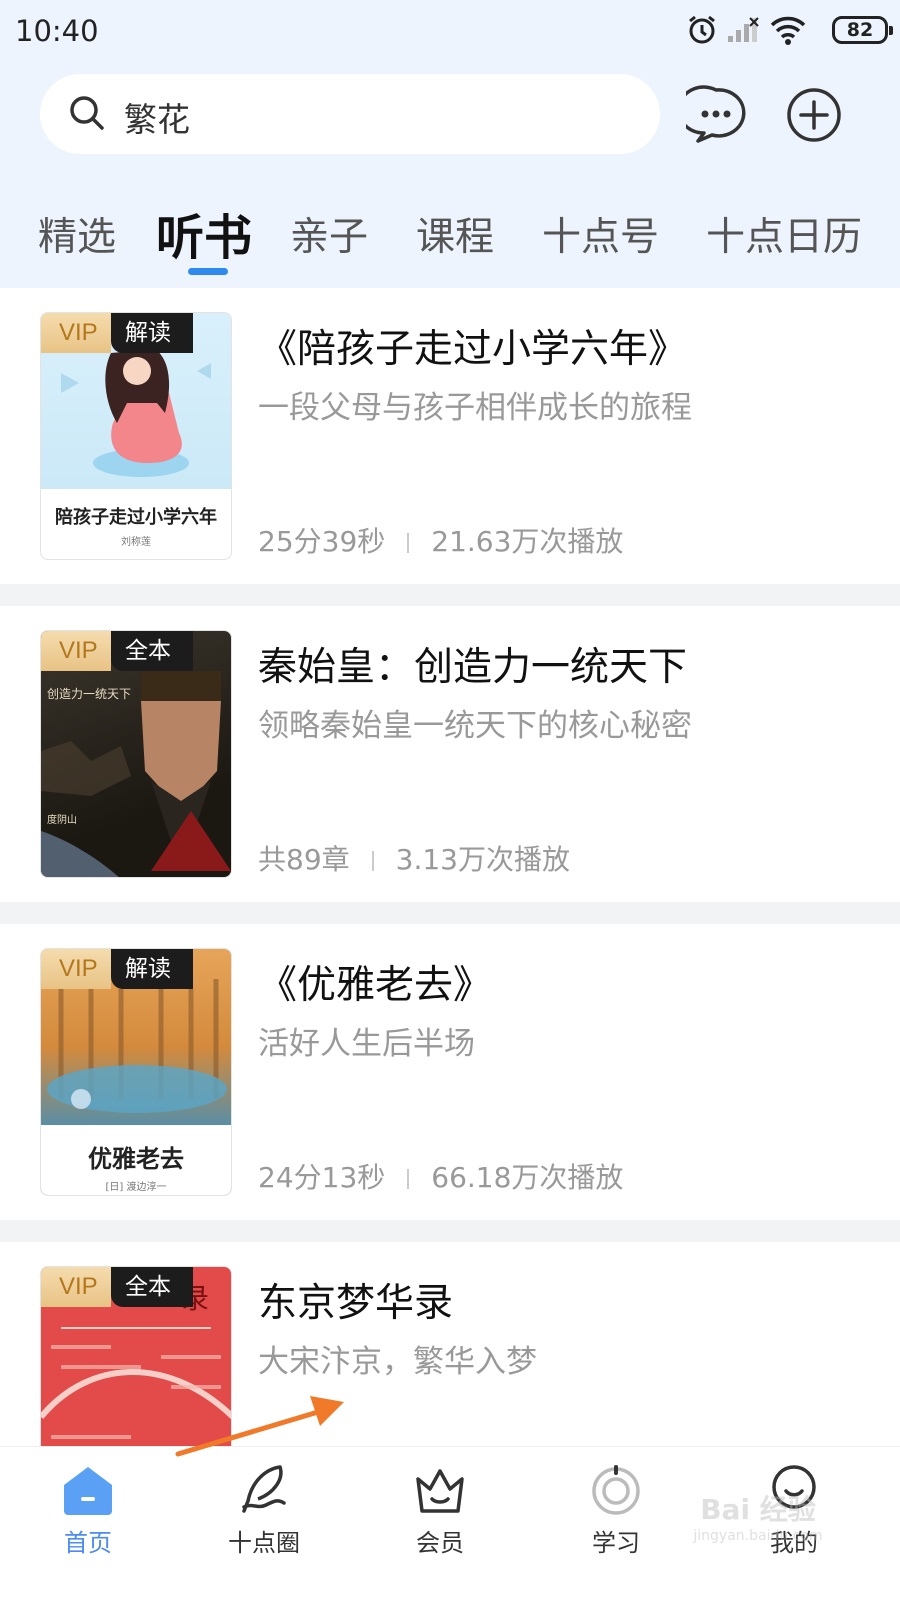 The image size is (900, 1600). I want to click on search-bar: 繁花, so click(350, 114).